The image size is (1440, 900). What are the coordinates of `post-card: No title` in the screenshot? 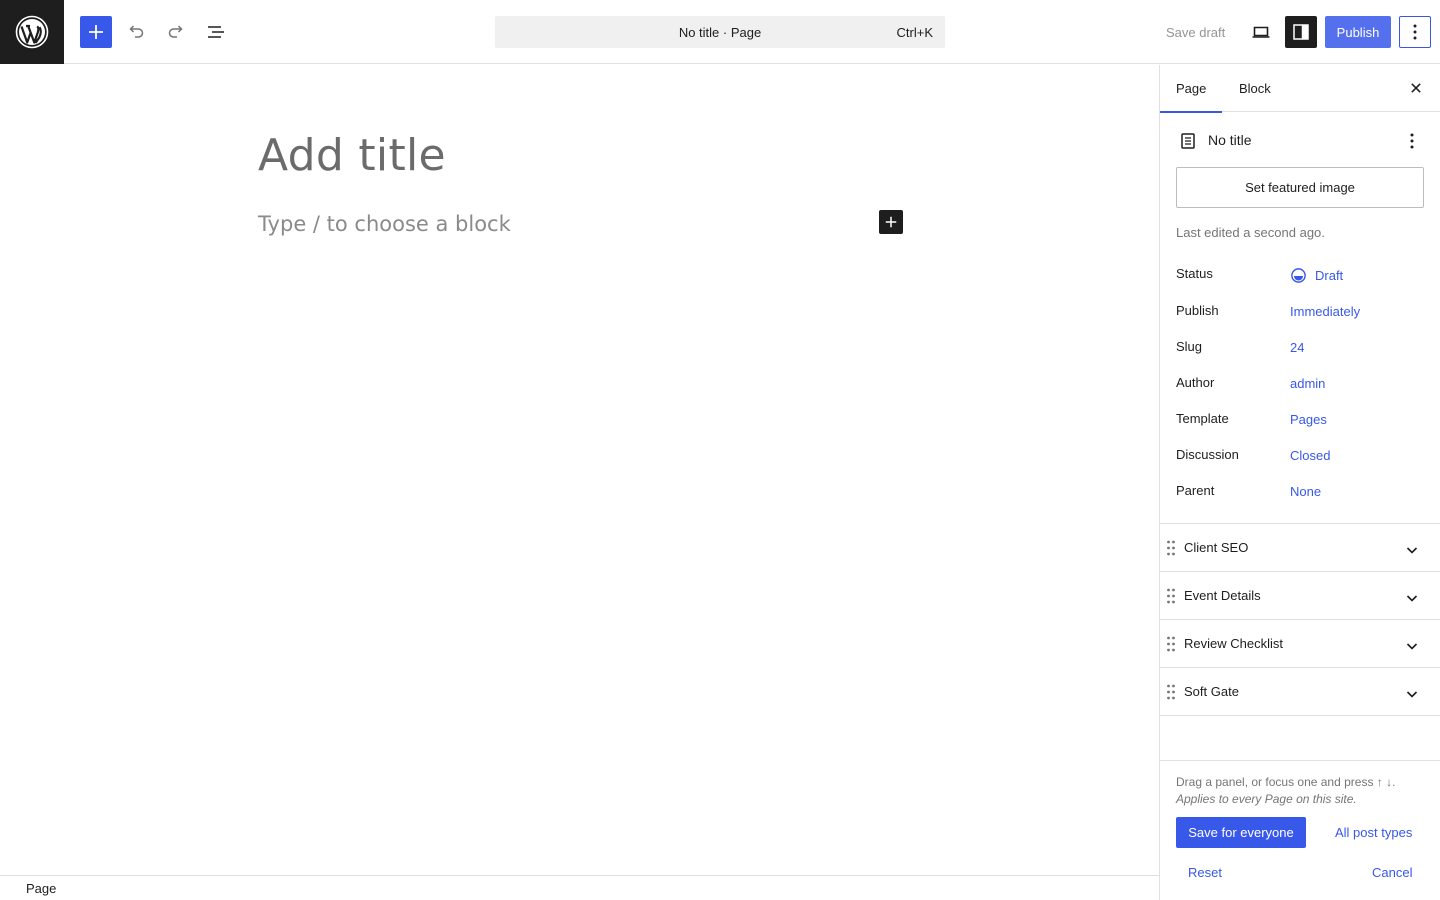 It's located at (1301, 141).